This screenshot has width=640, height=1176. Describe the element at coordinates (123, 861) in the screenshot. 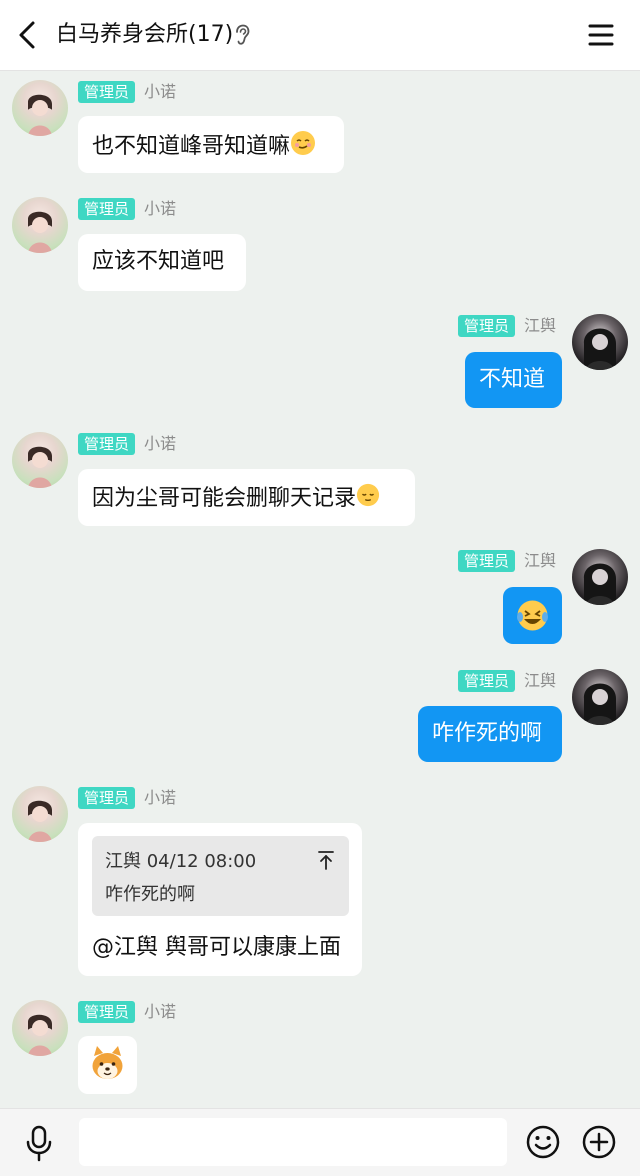

I see `quote-author: 江舆` at that location.